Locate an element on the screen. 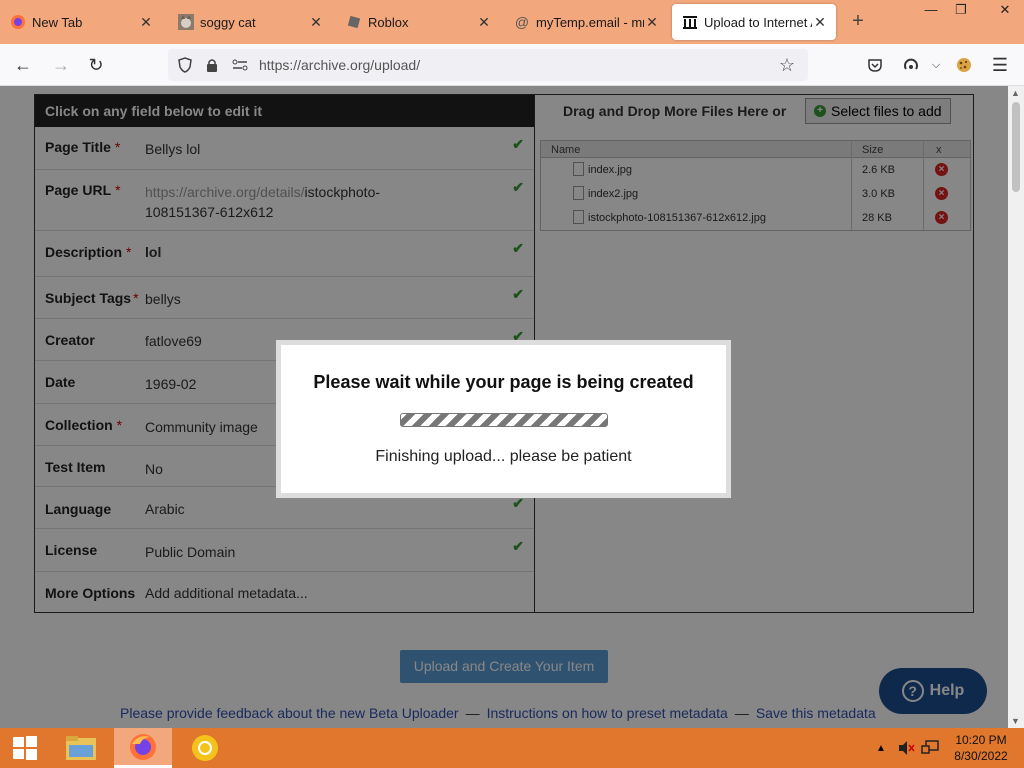 The image size is (1024, 768). address-bar: https://archive.org/upload/ ☆ is located at coordinates (488, 65).